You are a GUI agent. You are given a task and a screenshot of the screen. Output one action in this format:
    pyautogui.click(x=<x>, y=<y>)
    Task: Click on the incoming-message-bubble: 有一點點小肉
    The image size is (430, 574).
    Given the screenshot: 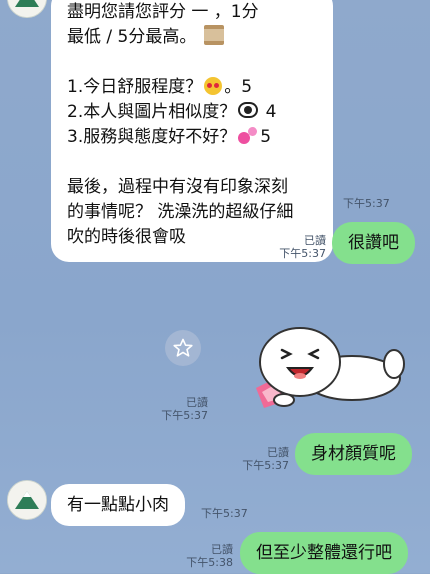 What is the action you would take?
    pyautogui.click(x=118, y=505)
    